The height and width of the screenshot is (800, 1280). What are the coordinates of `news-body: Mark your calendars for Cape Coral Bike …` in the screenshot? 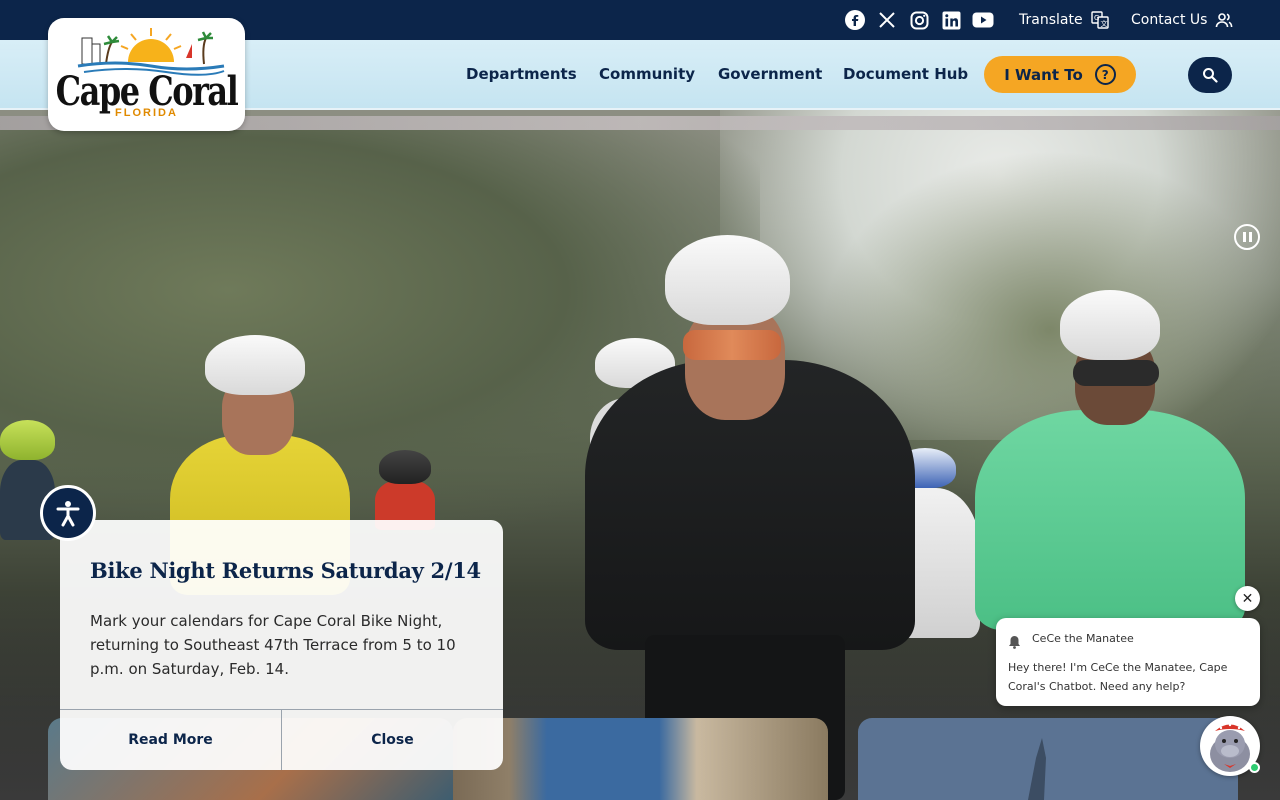 It's located at (273, 645).